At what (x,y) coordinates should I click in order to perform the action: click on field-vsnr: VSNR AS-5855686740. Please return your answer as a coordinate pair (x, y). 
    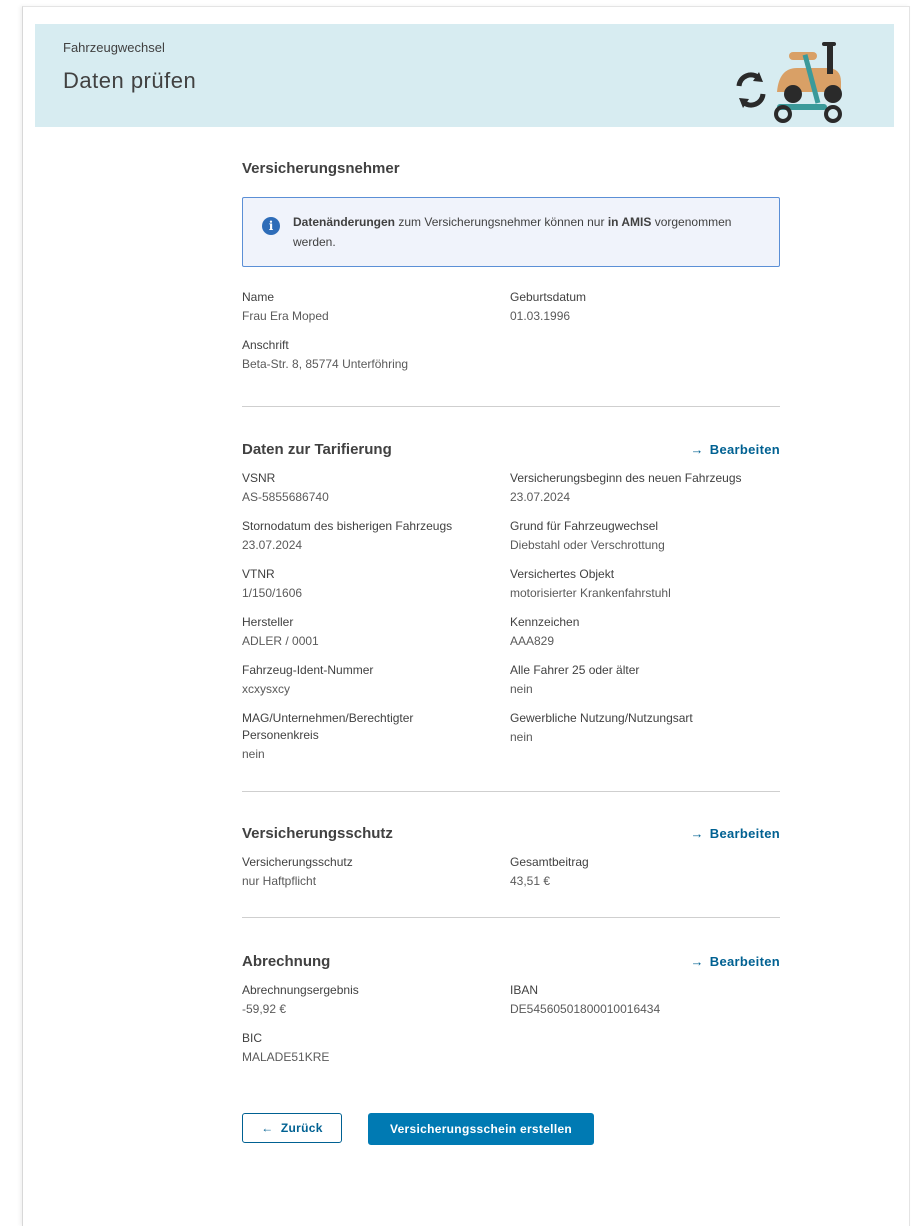
    Looking at the image, I should click on (376, 488).